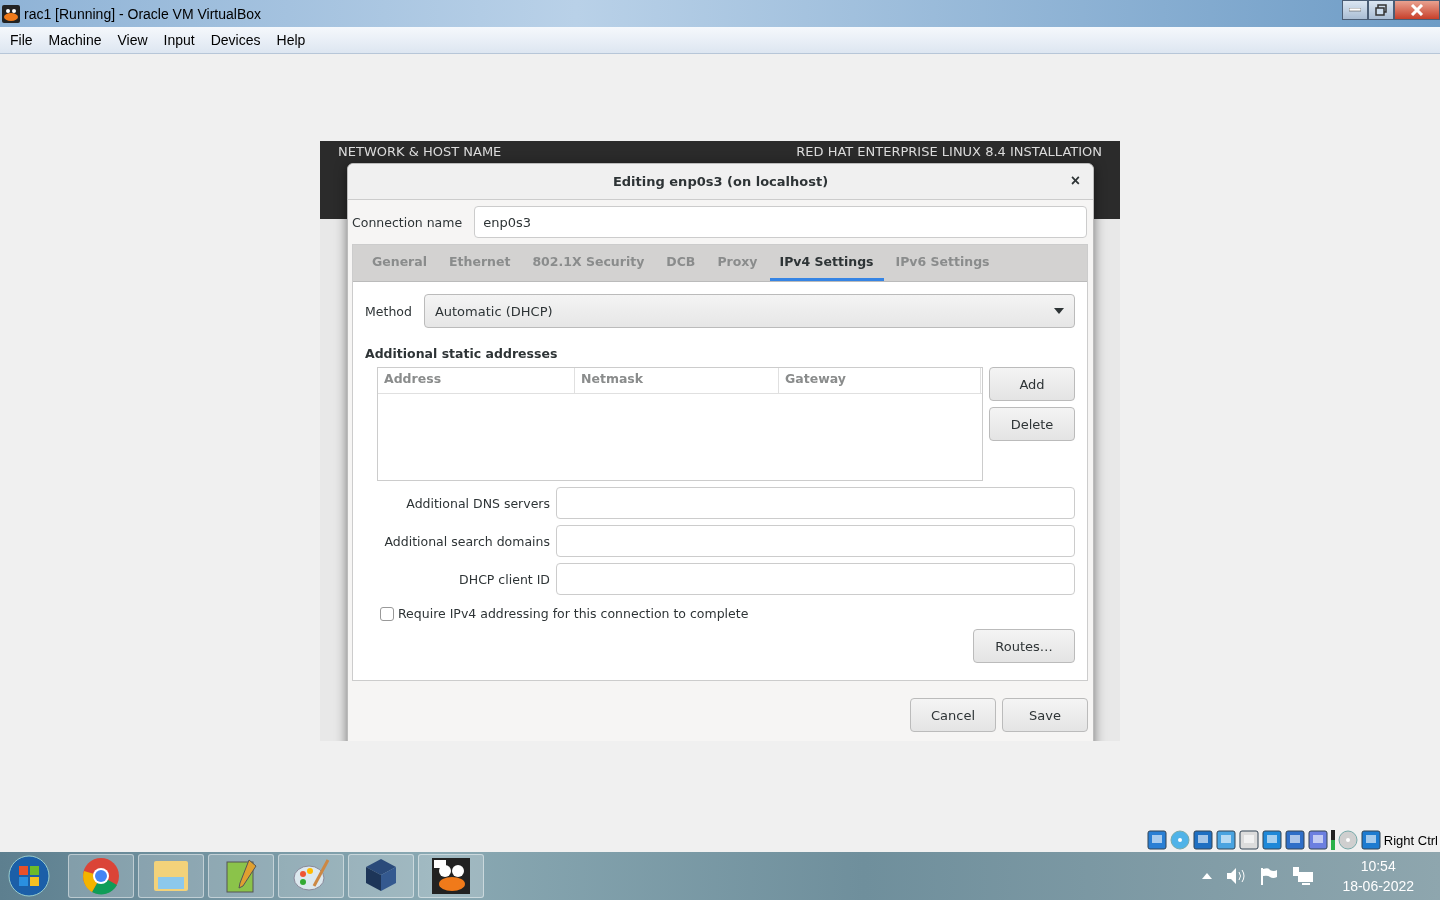 The image size is (1440, 900). What do you see at coordinates (75, 40) in the screenshot?
I see `menu-item: Machine` at bounding box center [75, 40].